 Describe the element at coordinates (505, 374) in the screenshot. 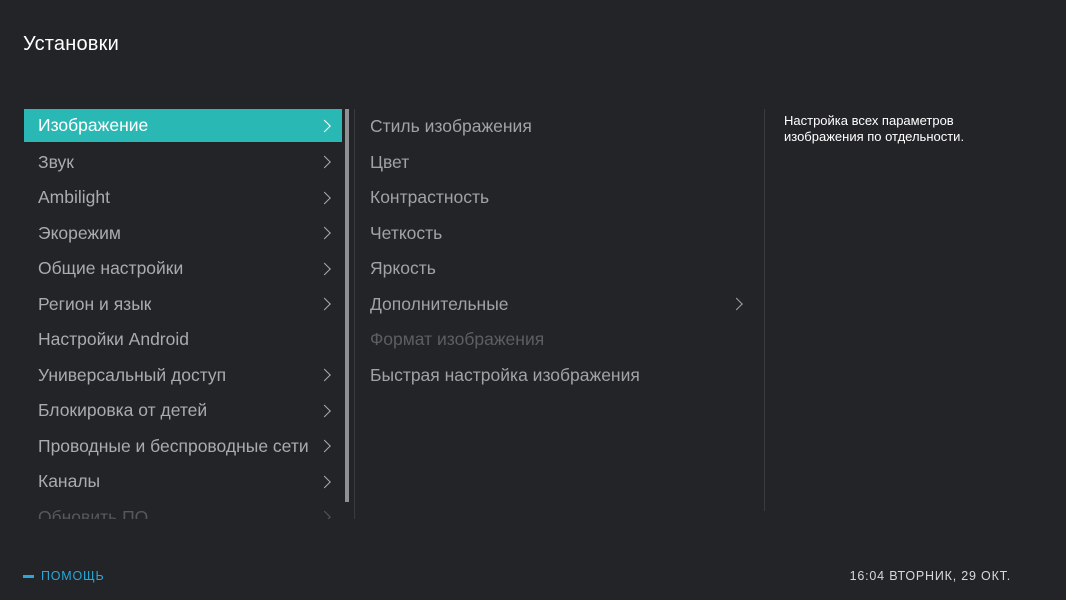

I see `submenu-item-label: Быстрая настройка изображения` at that location.